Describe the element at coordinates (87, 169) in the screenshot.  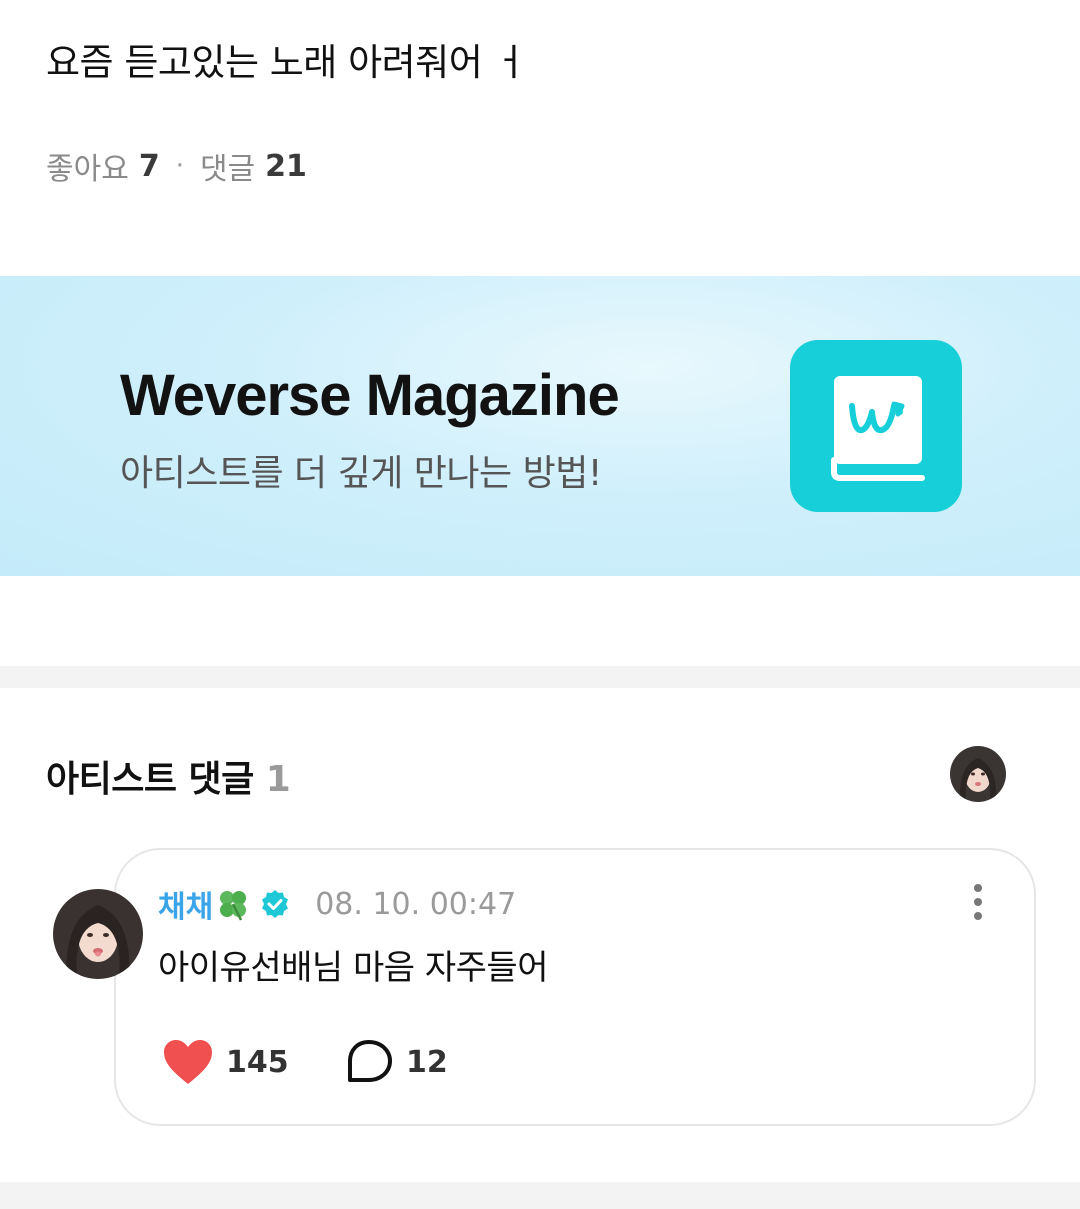
I see `likes-label: 좋아요` at that location.